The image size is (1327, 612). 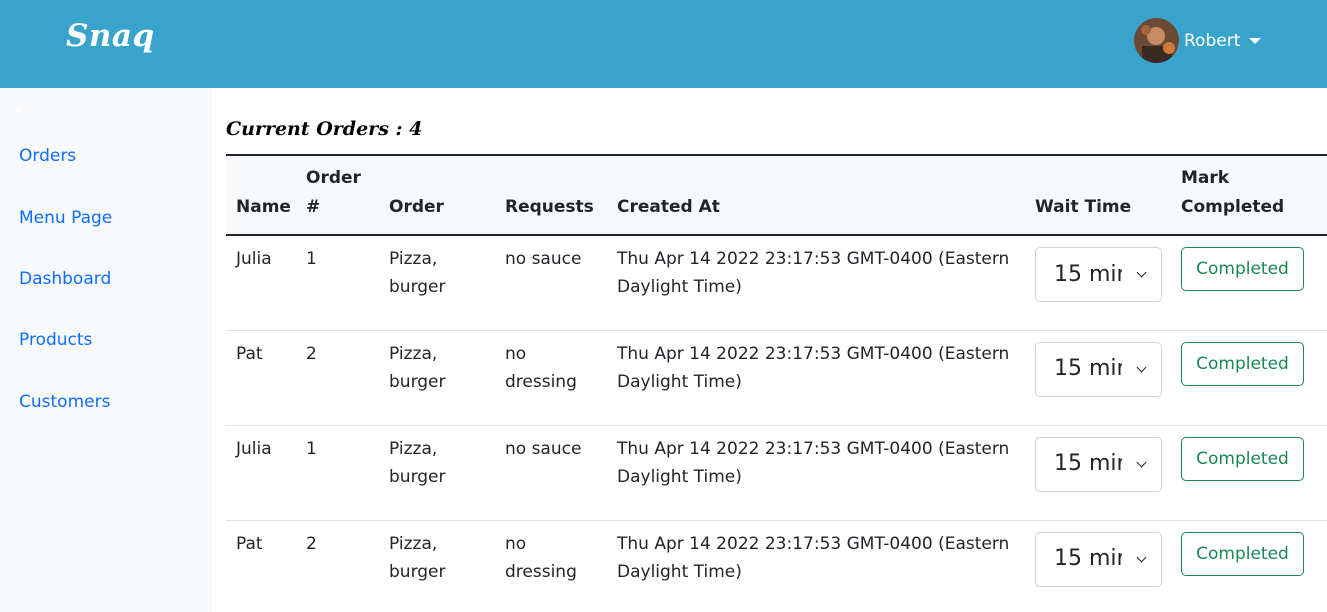 I want to click on column-header-name: Name, so click(x=263, y=207).